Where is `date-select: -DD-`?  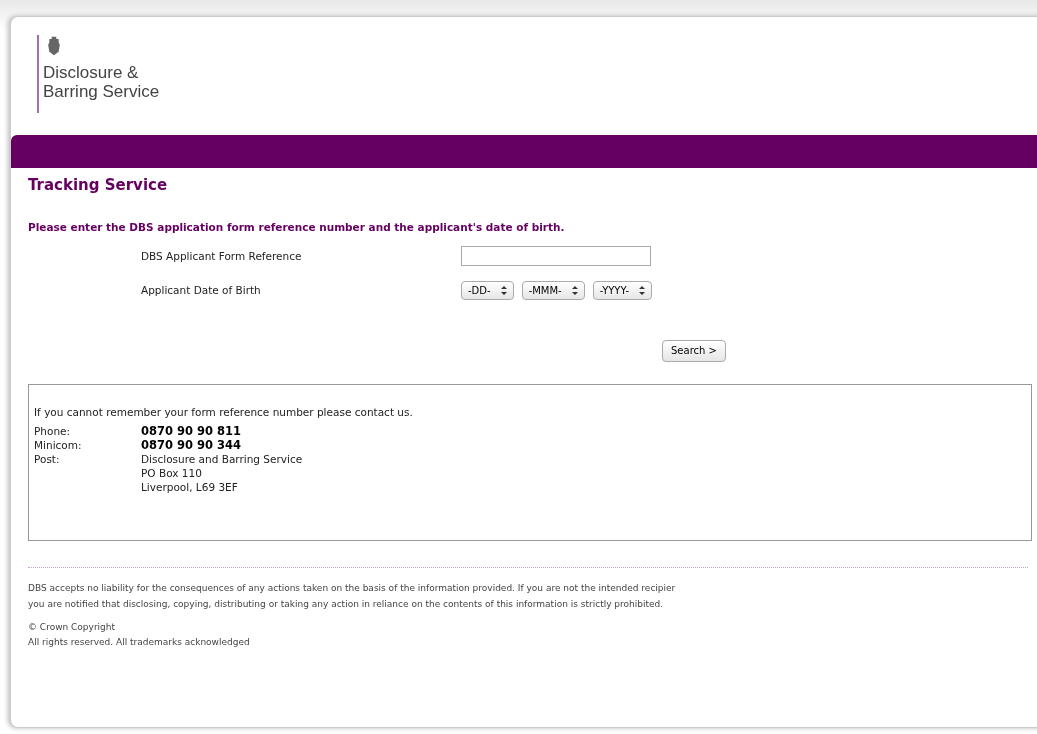 date-select: -DD- is located at coordinates (487, 290).